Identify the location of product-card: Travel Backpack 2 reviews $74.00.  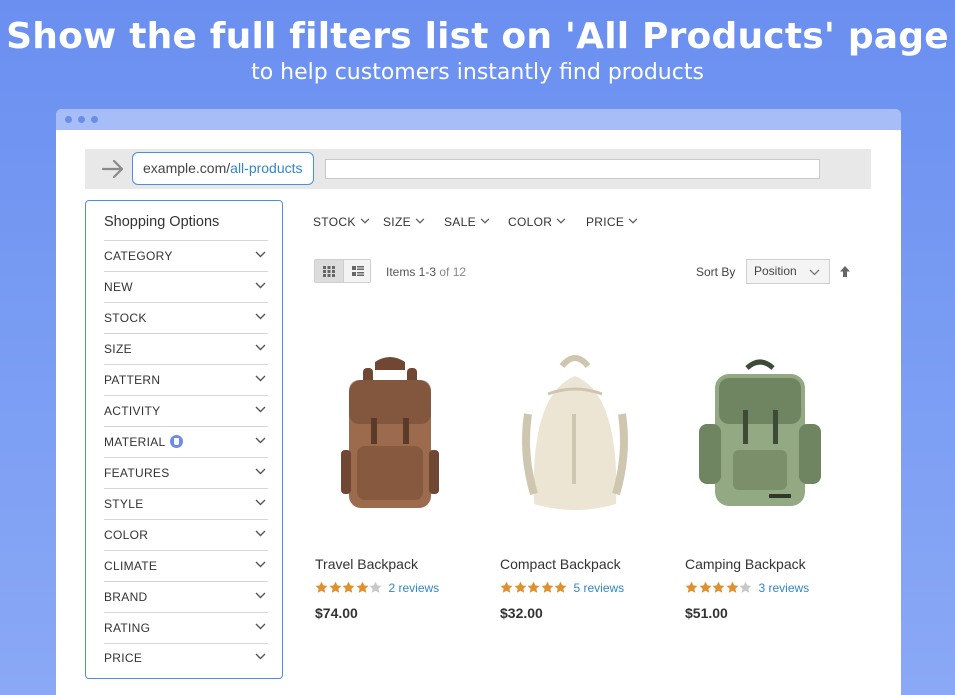
(400, 480).